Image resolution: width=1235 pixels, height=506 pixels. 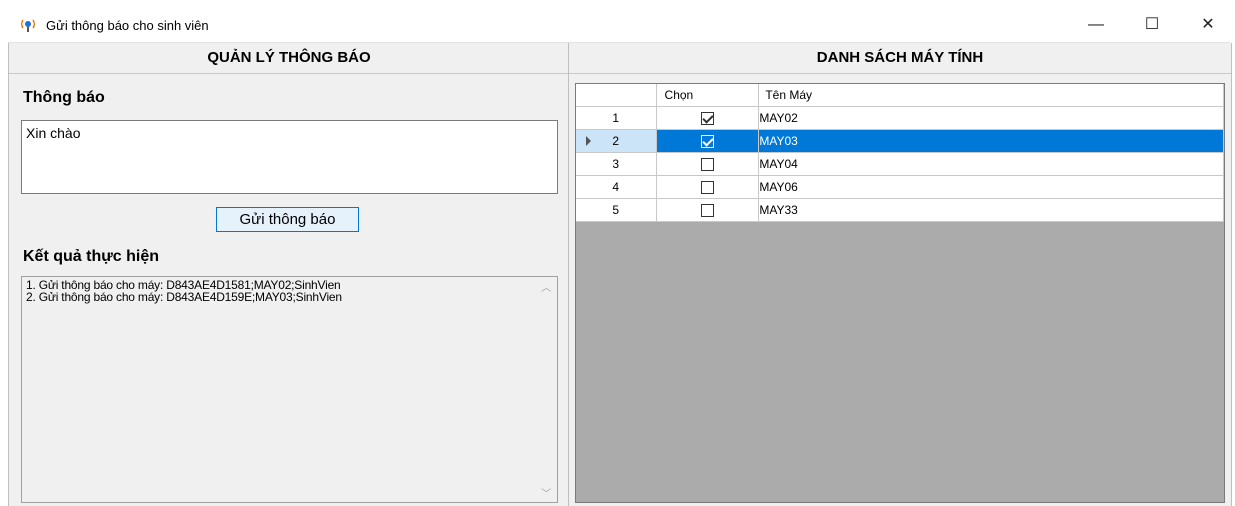 I want to click on window-titlebar: Gửi thông báo cho sinh viên — ☐ ✕, so click(x=619, y=25).